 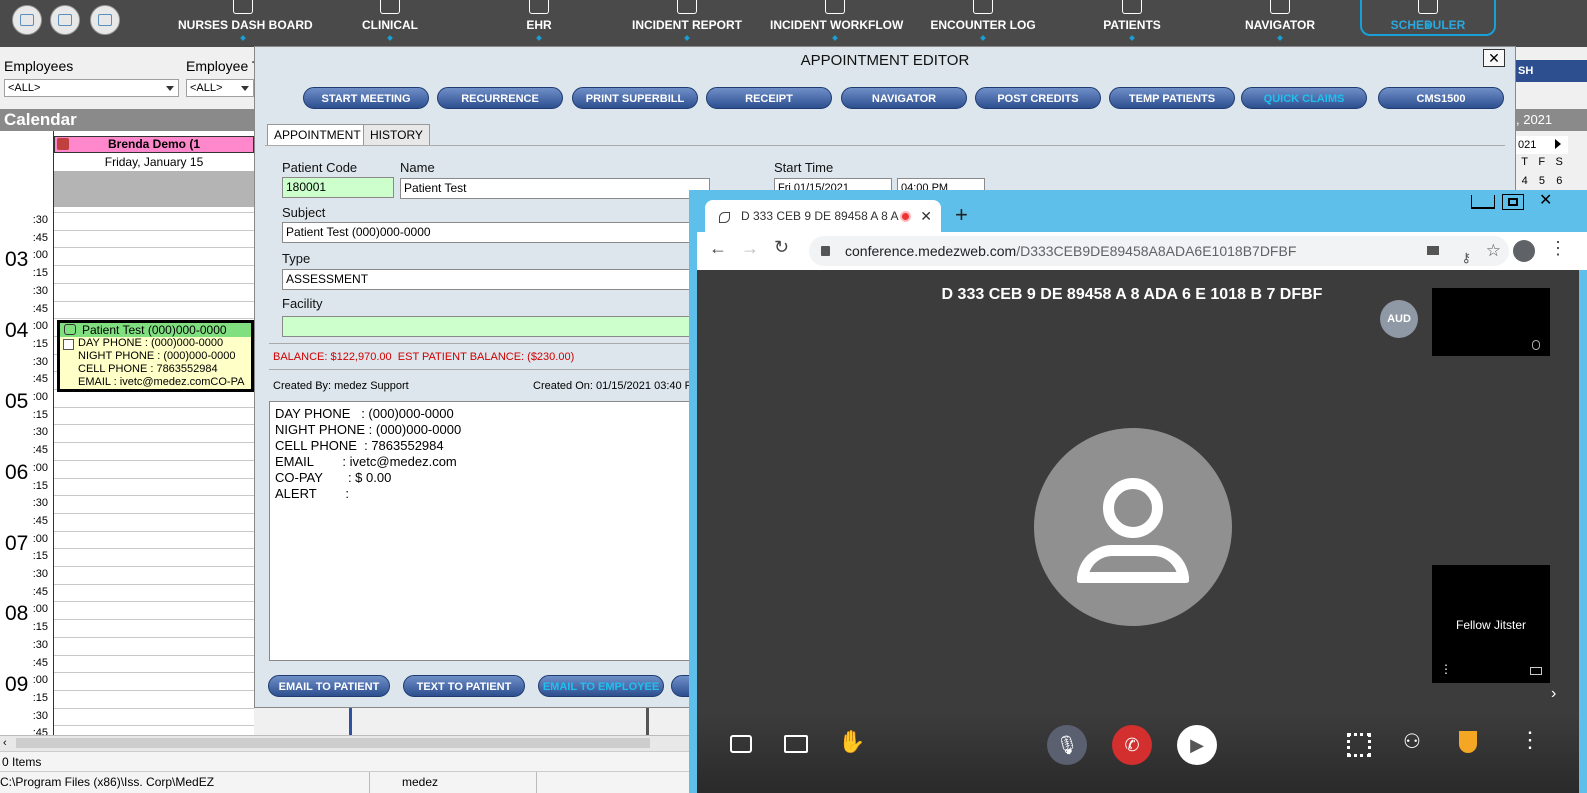 What do you see at coordinates (1530, 740) in the screenshot?
I see `more-options-icon: ⋮` at bounding box center [1530, 740].